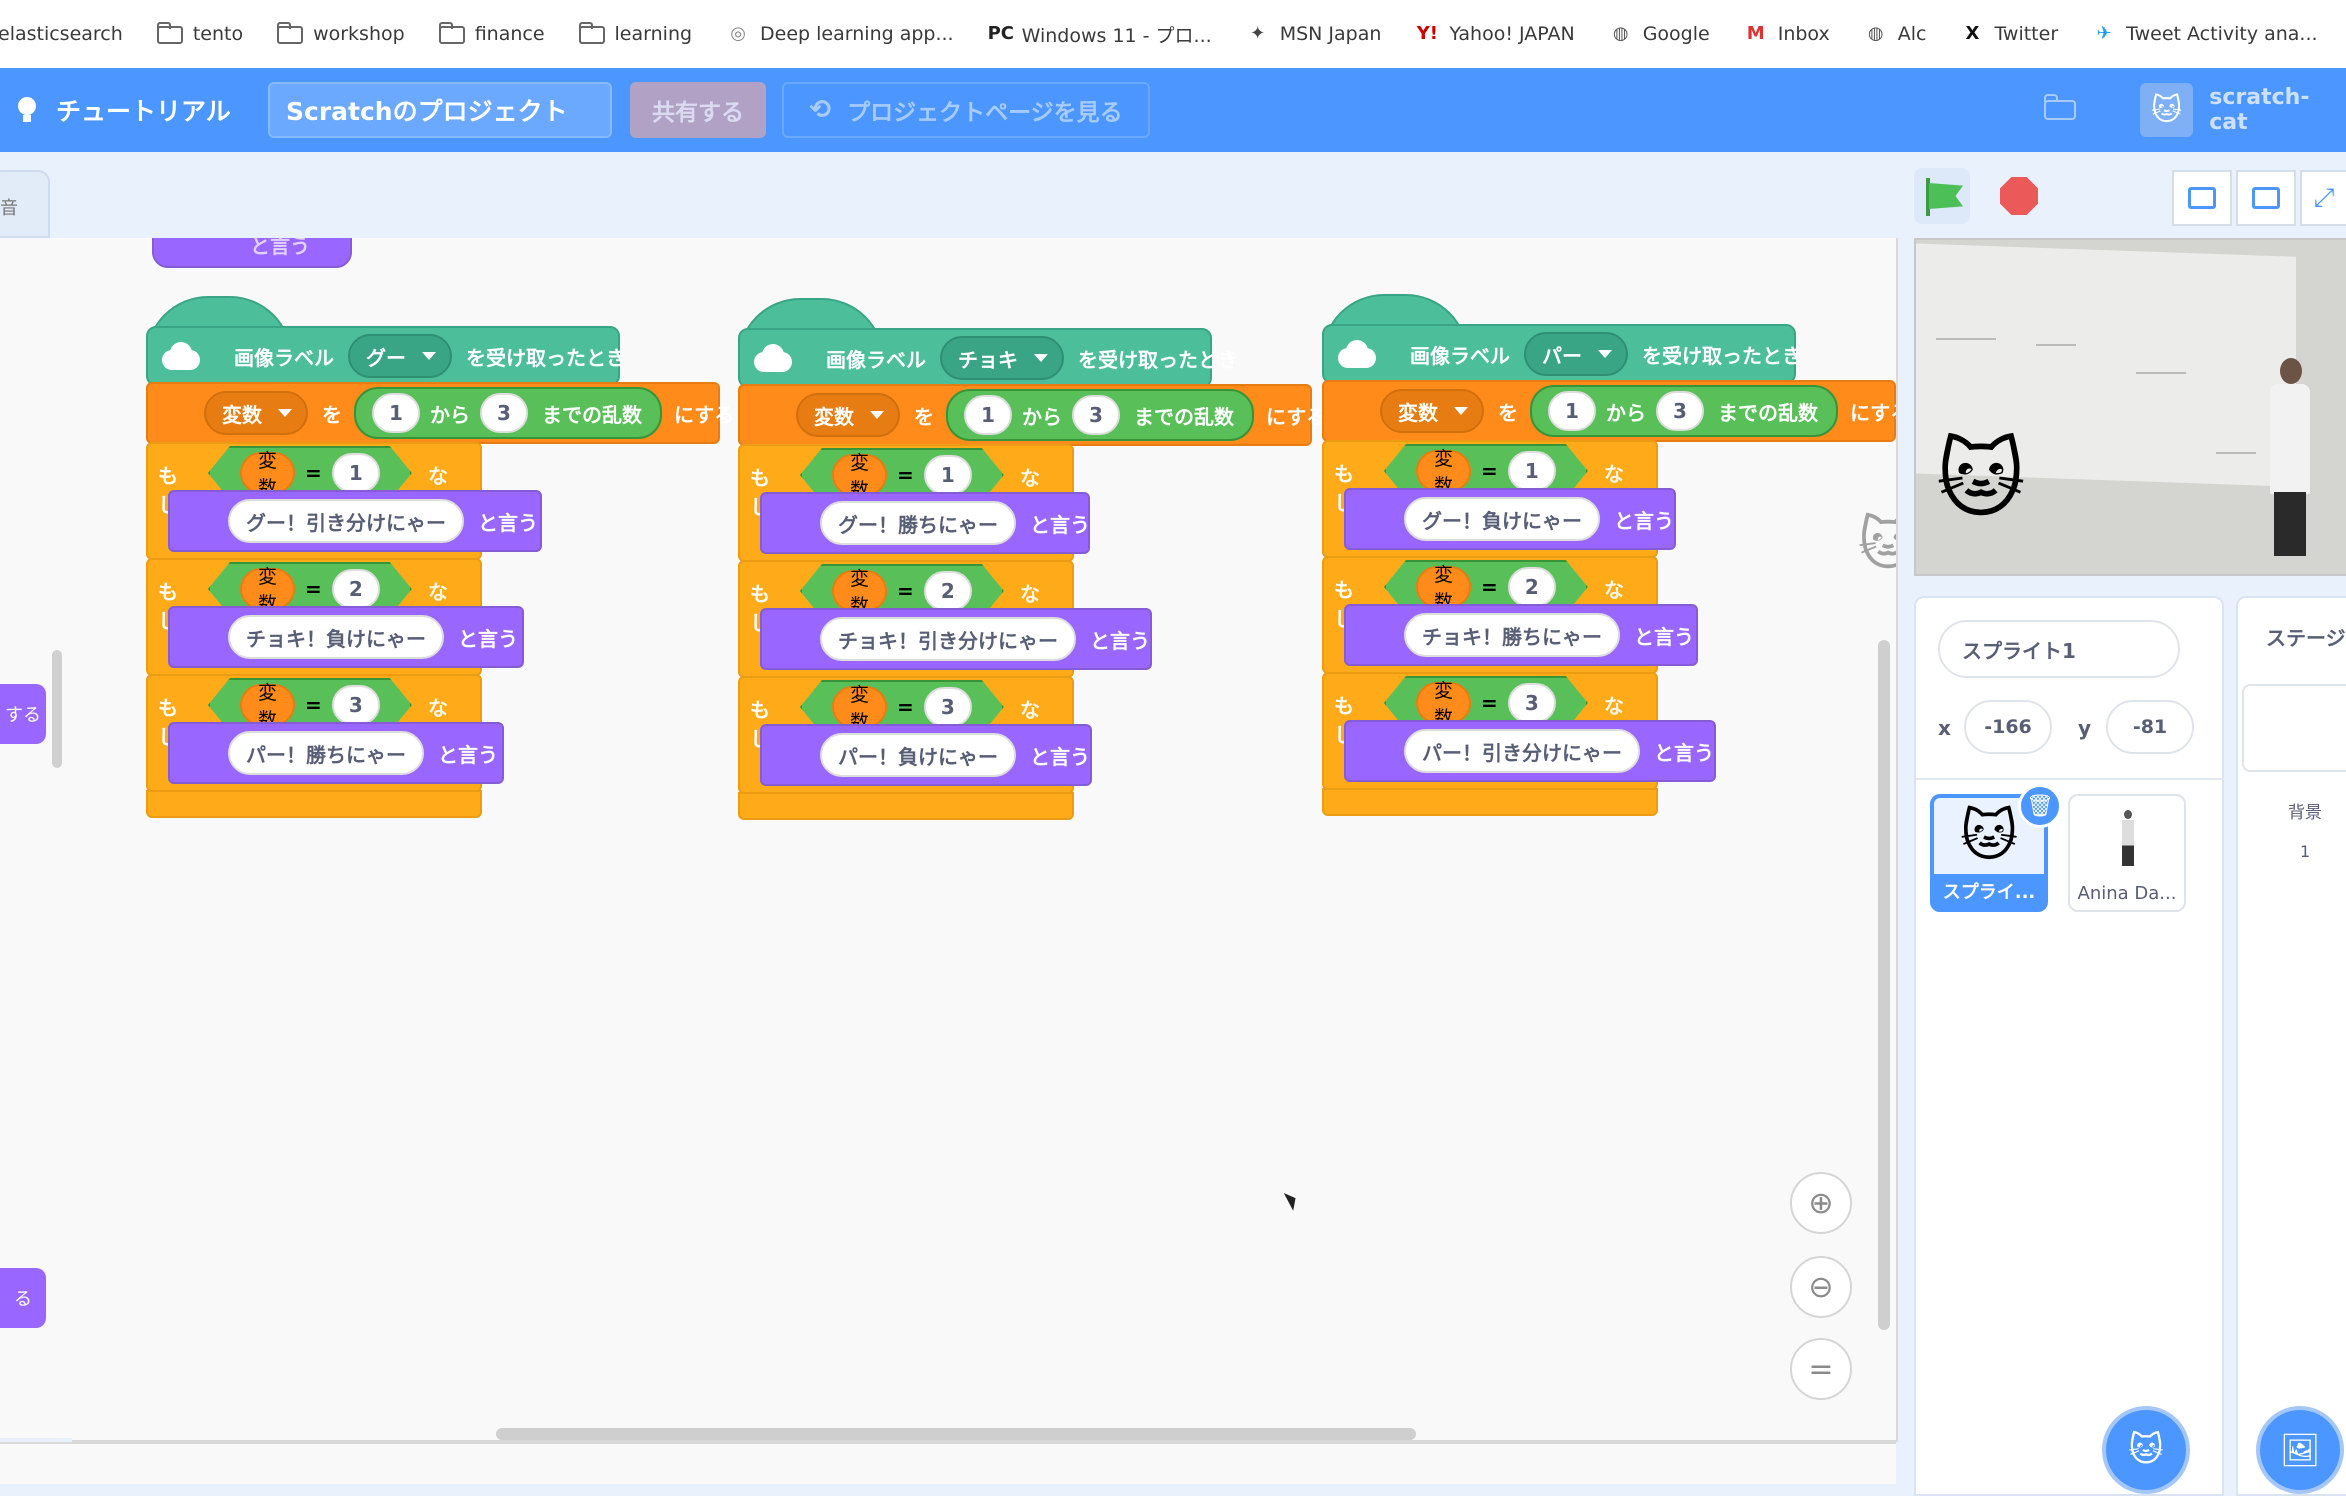  I want to click on bookmark-11: ◍ Alc, so click(1895, 34).